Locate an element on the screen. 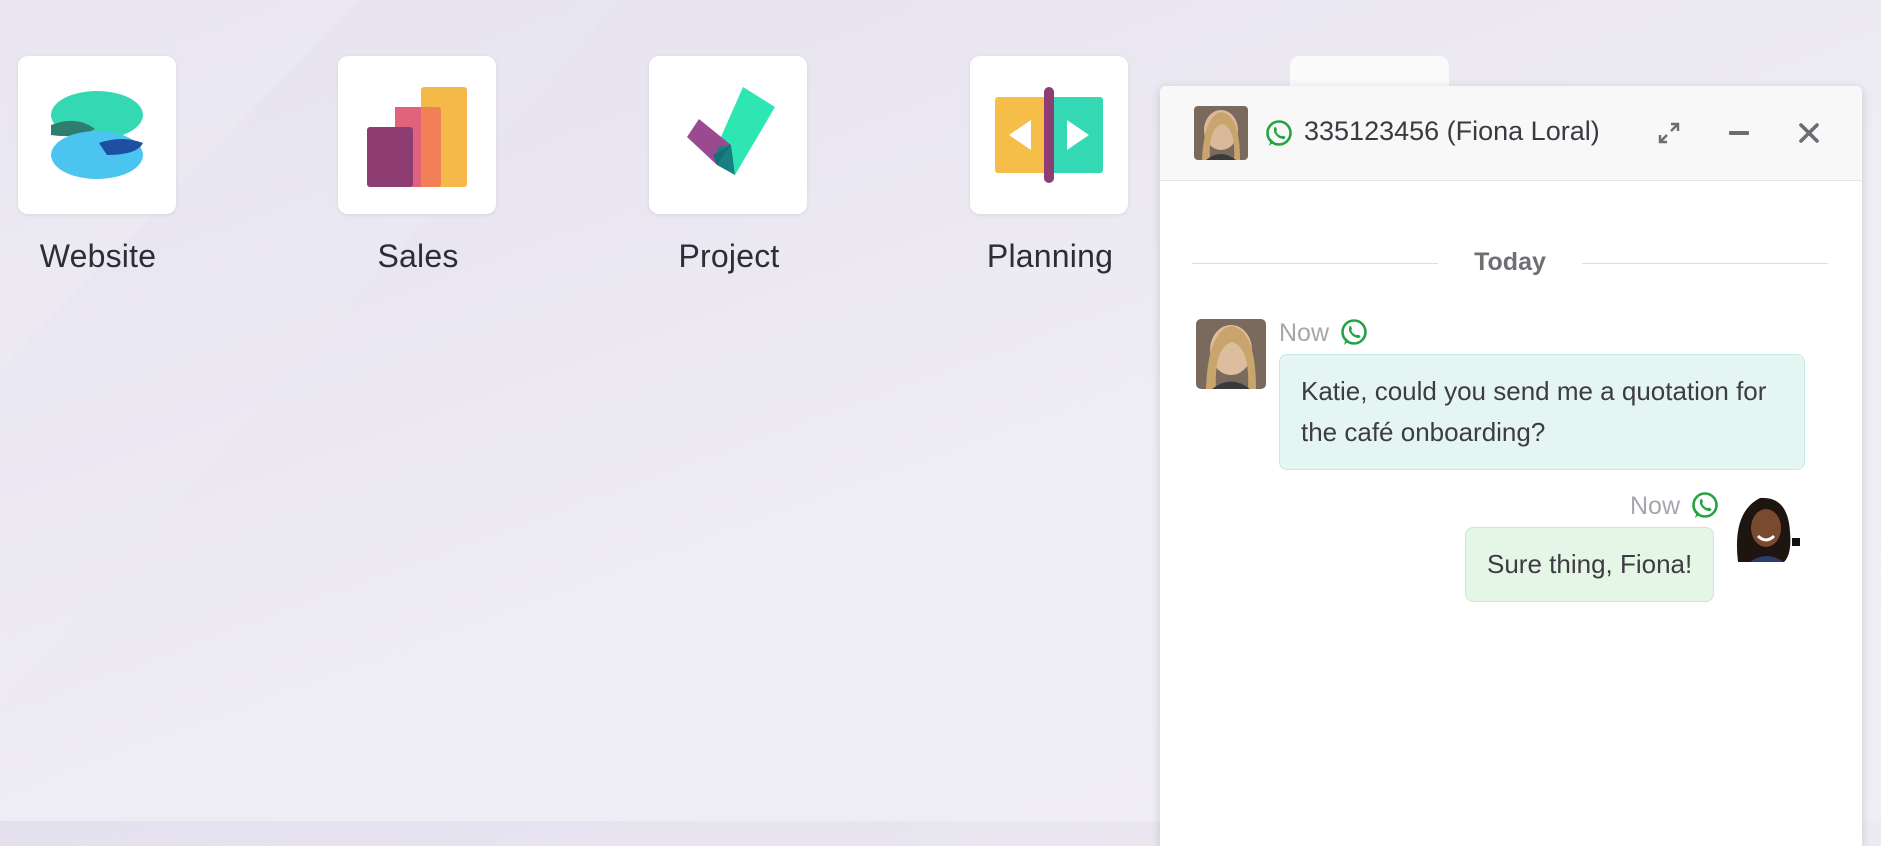  chat-title: 335123456 (Fiona Loral) is located at coordinates (1452, 131).